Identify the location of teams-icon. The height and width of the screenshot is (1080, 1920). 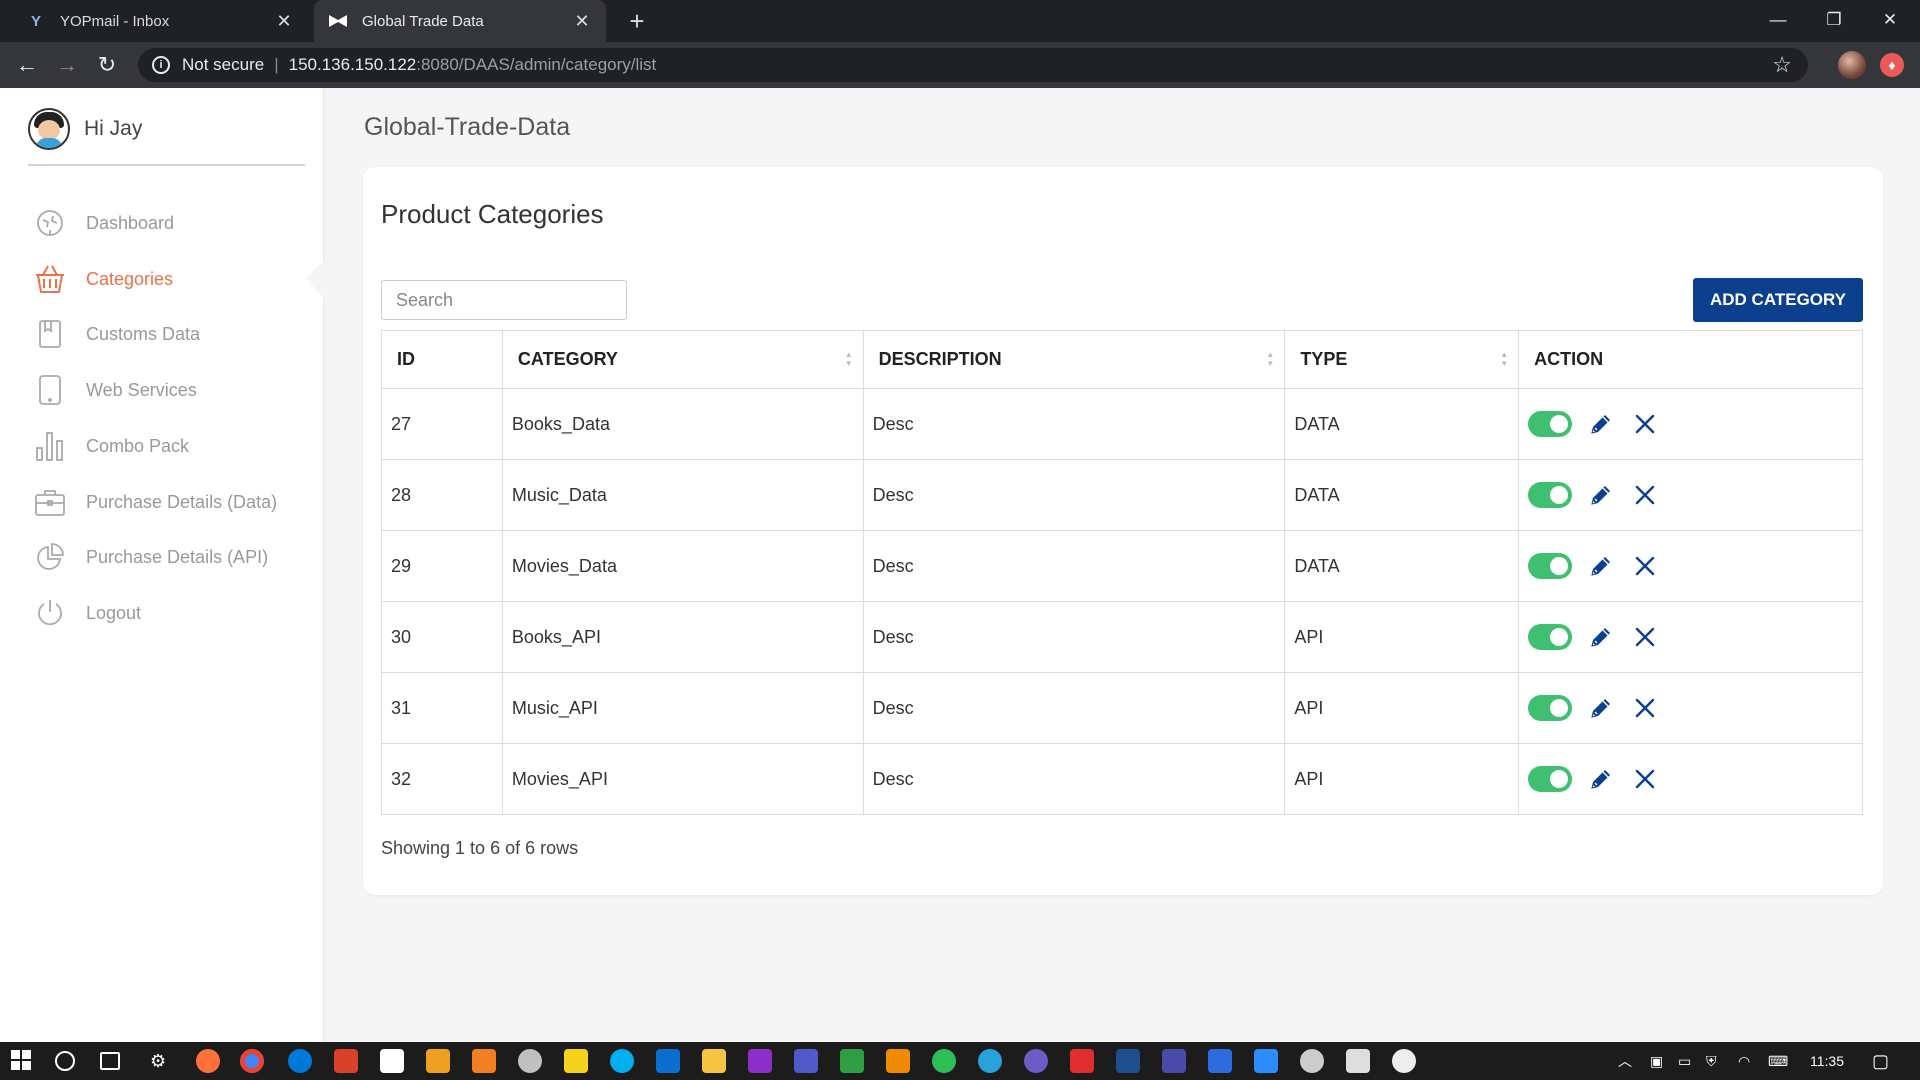
(806, 1061).